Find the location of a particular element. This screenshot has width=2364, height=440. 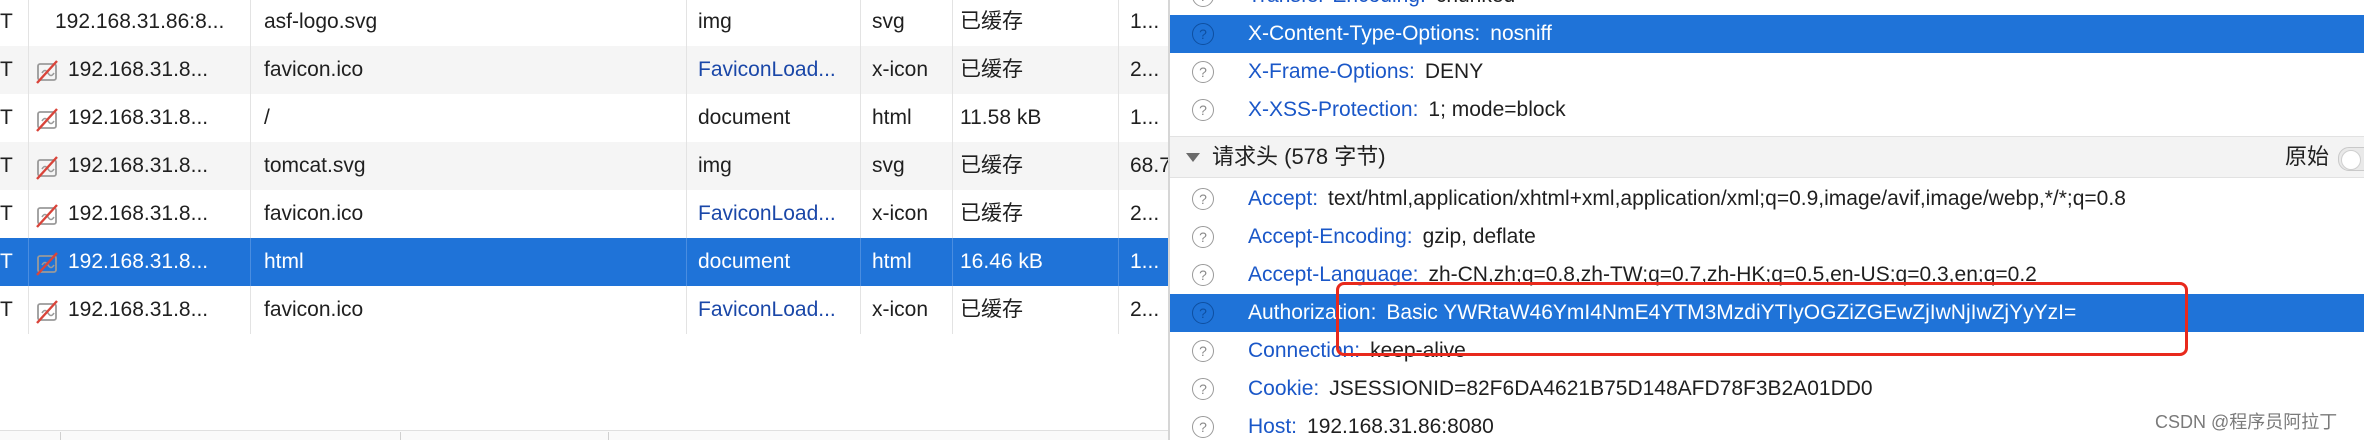

header-name: Host: 192.168.31.86:8080 is located at coordinates (1371, 424).